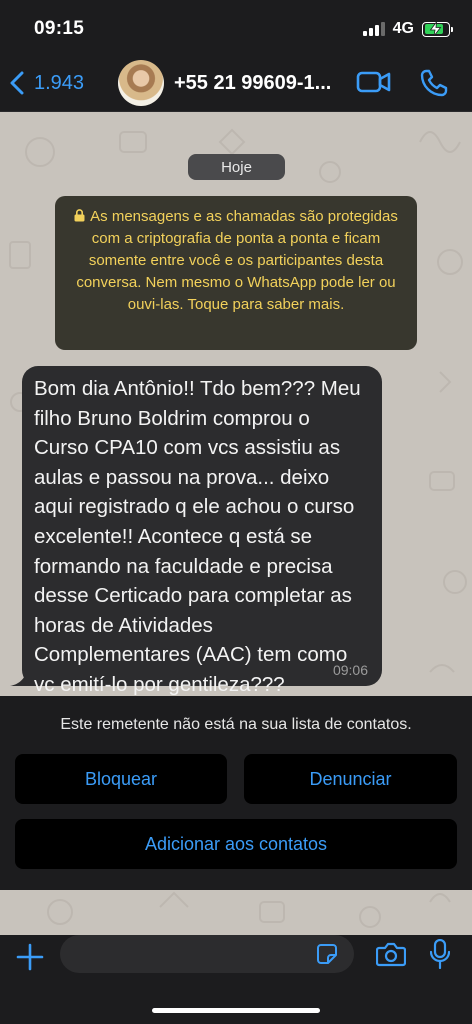  I want to click on battery-icon, so click(437, 29).